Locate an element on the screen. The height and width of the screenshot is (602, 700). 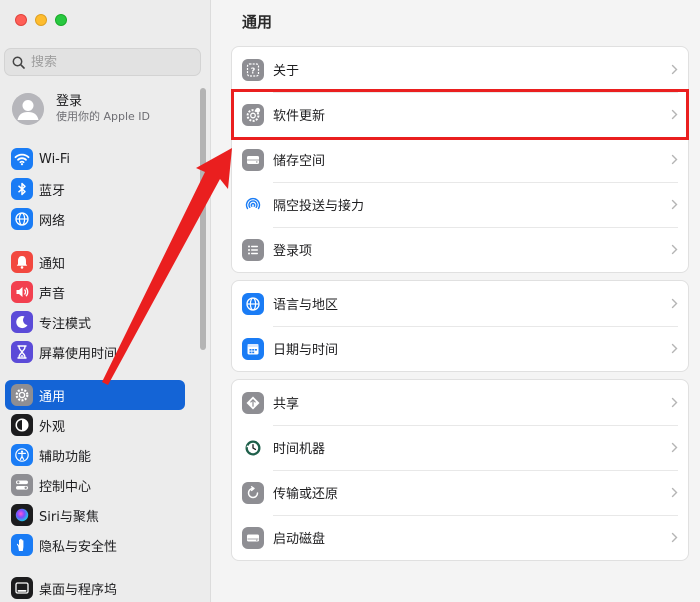
wifi-icon is located at coordinates (22, 159).